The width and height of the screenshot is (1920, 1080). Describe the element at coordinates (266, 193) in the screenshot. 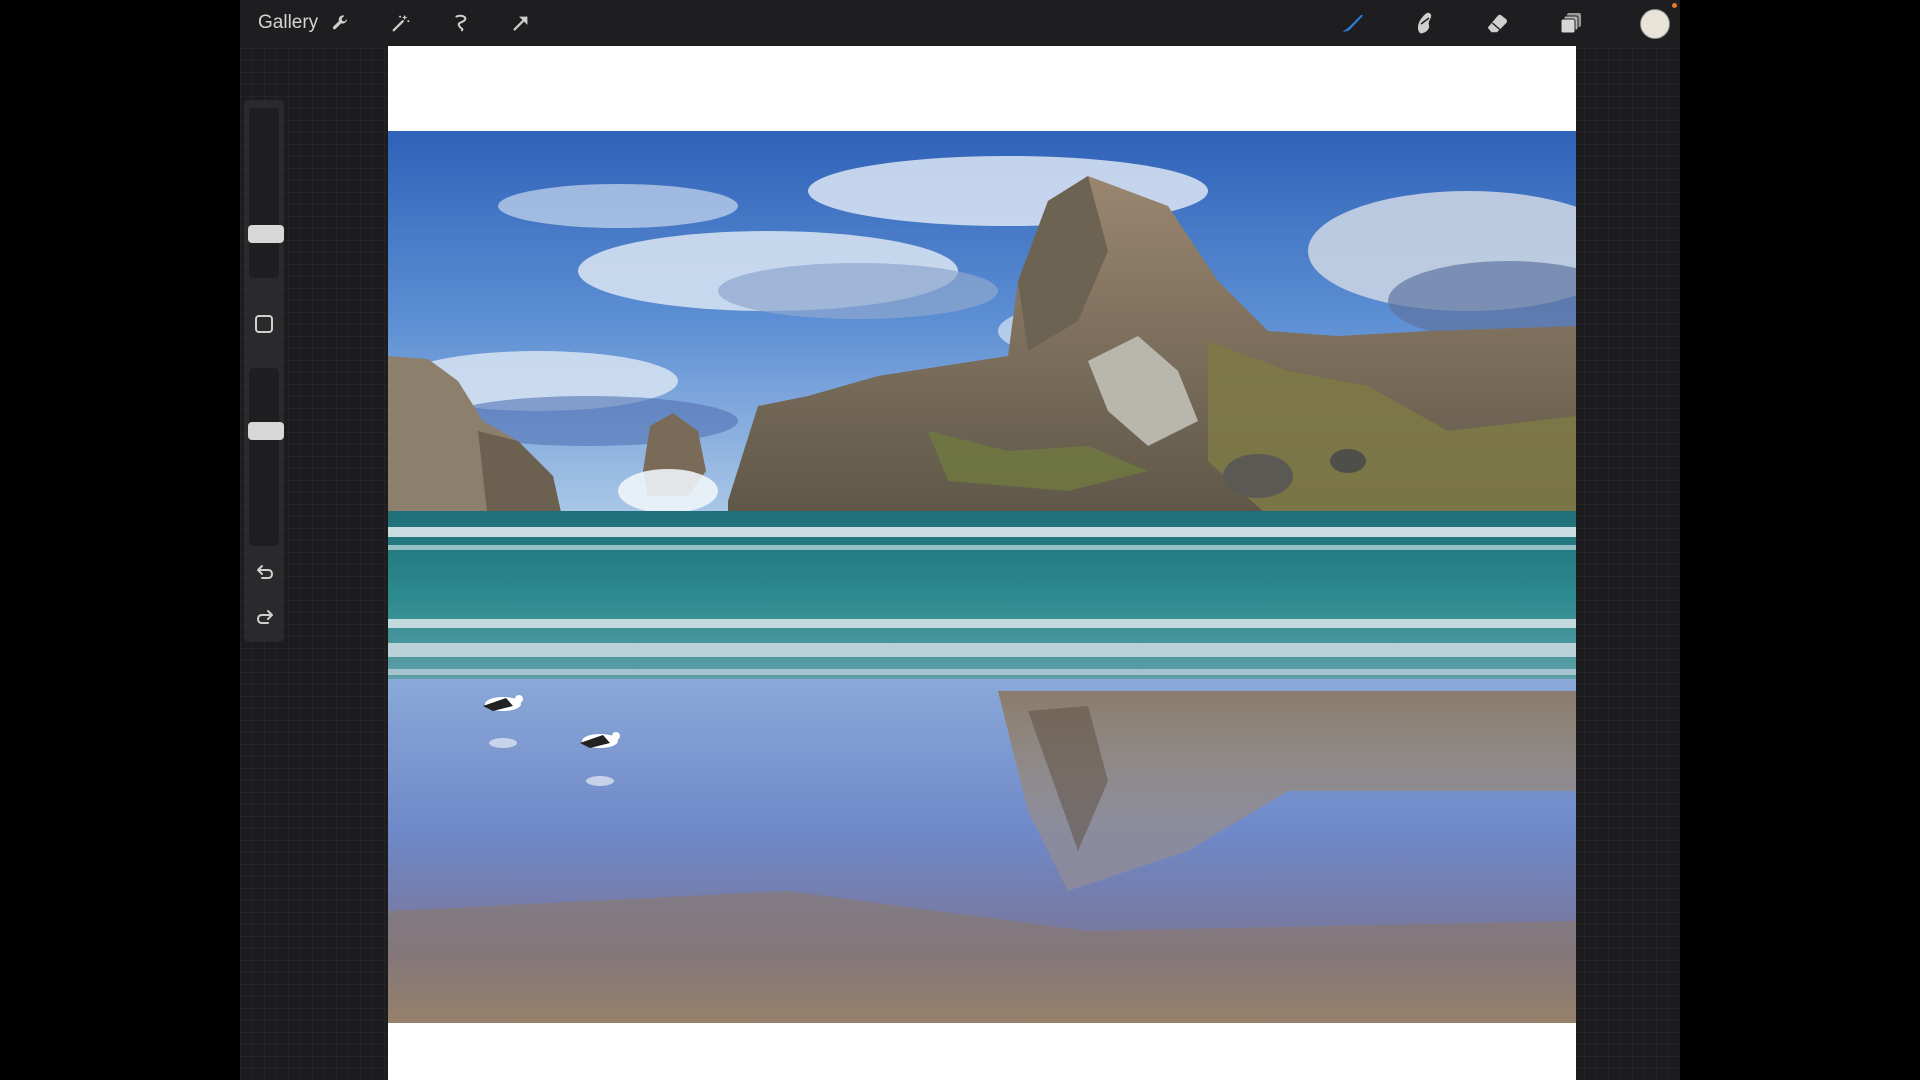

I see `brush-size-slider` at that location.